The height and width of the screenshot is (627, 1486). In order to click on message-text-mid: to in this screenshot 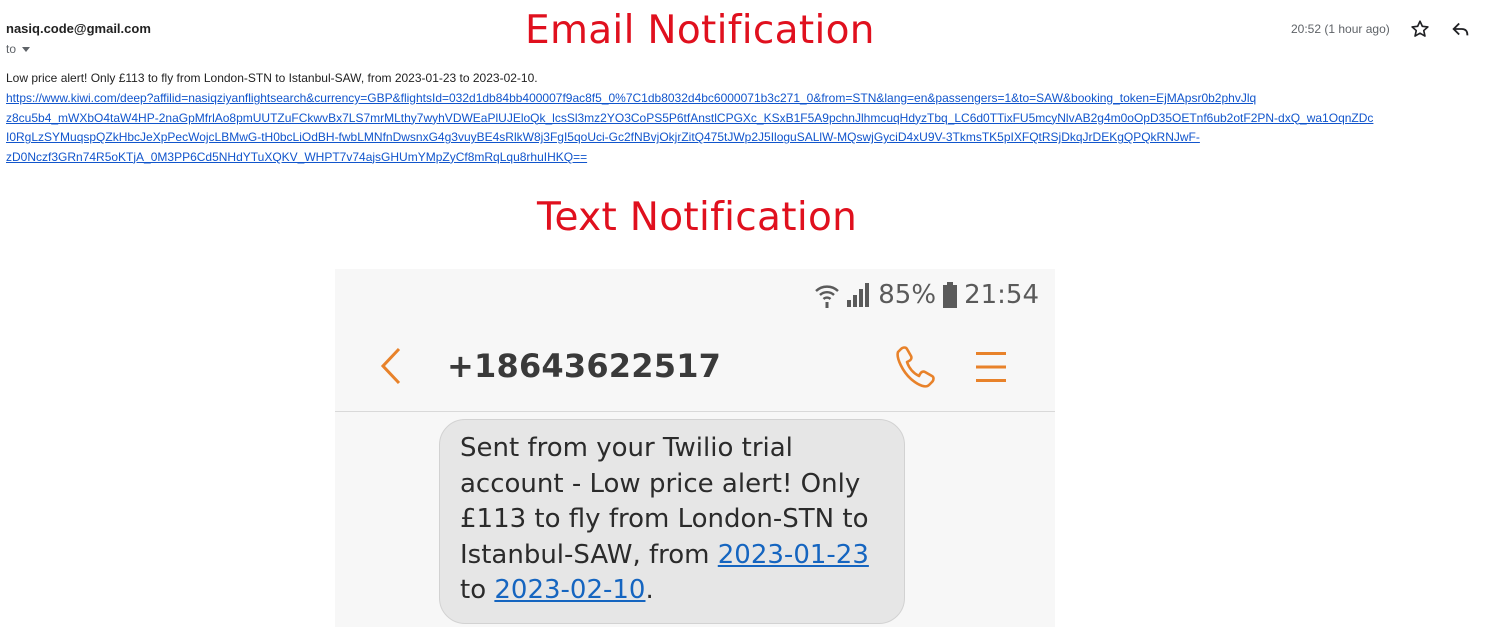, I will do `click(477, 590)`.